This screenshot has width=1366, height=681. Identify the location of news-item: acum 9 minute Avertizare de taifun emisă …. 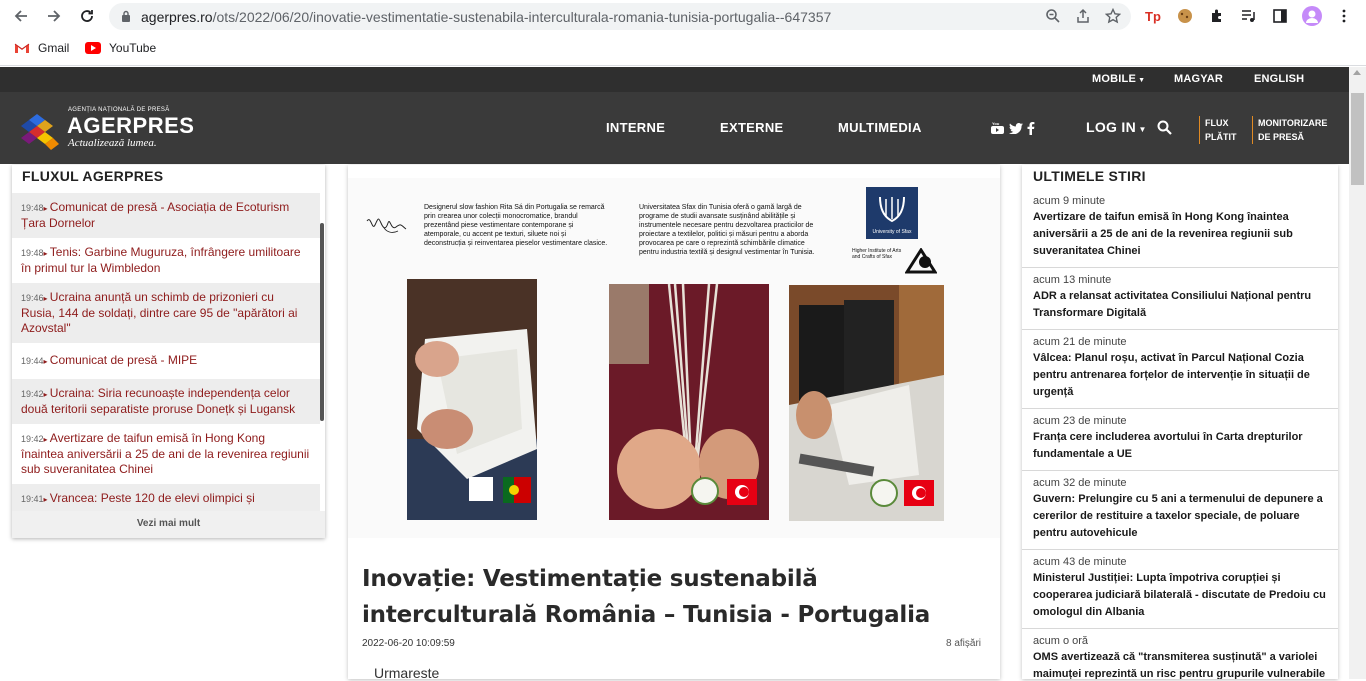
(1180, 228).